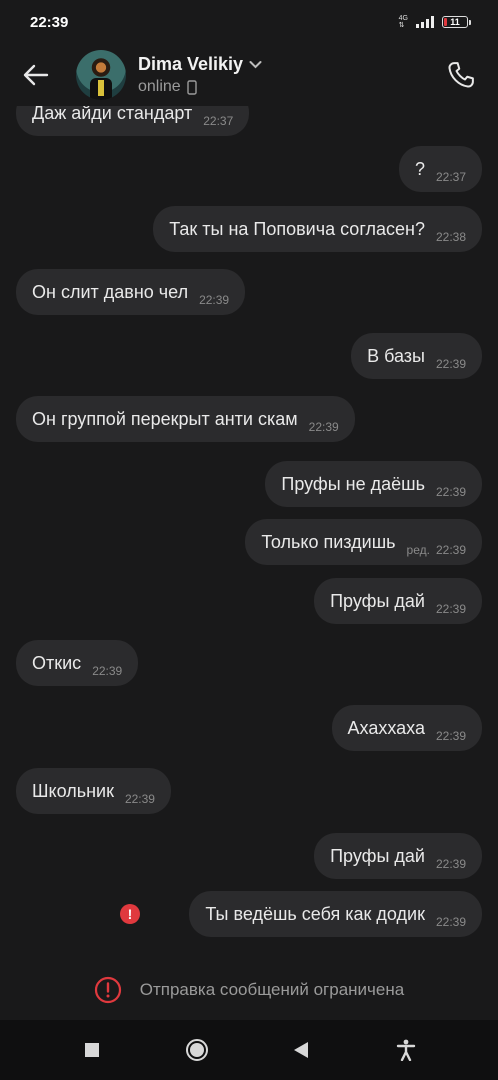 This screenshot has height=1080, width=498. I want to click on phone-call-icon, so click(461, 75).